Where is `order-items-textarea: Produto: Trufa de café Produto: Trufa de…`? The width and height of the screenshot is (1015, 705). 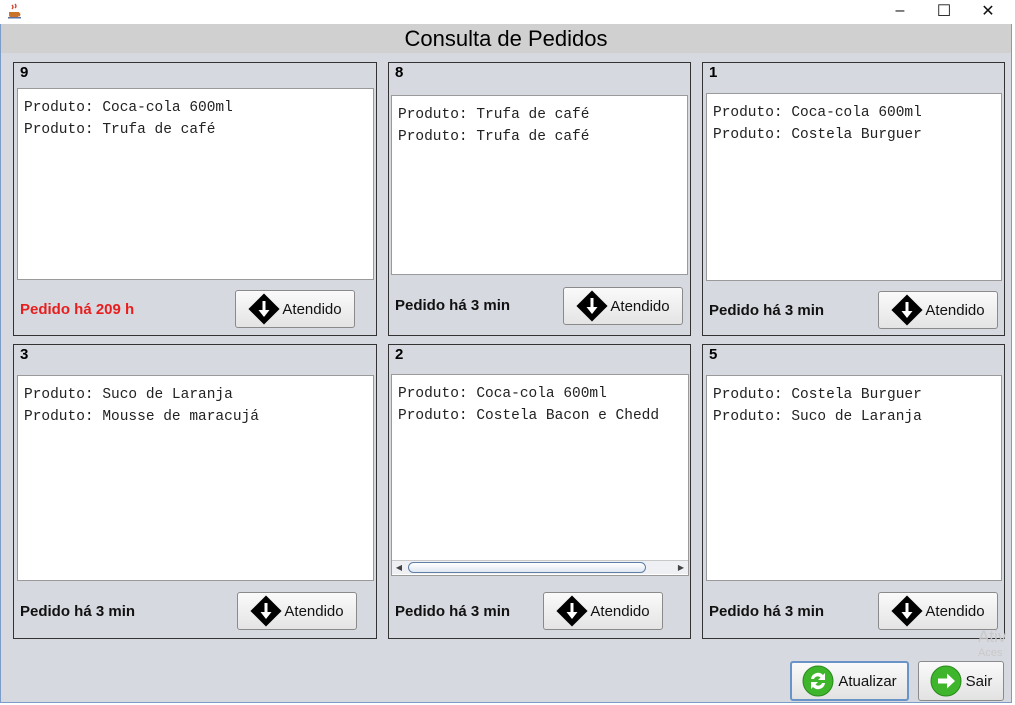
order-items-textarea: Produto: Trufa de café Produto: Trufa de… is located at coordinates (539, 185).